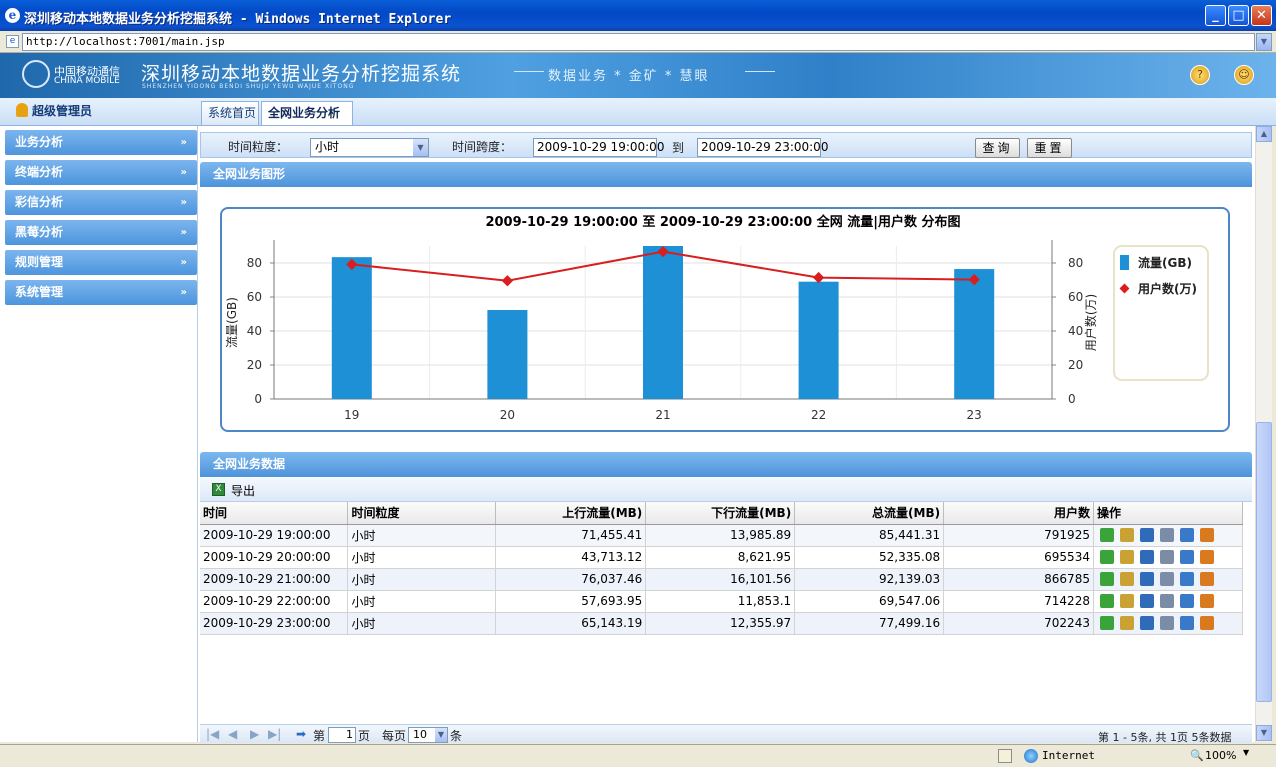 This screenshot has width=1276, height=767. I want to click on security-zone: Internet, so click(1068, 755).